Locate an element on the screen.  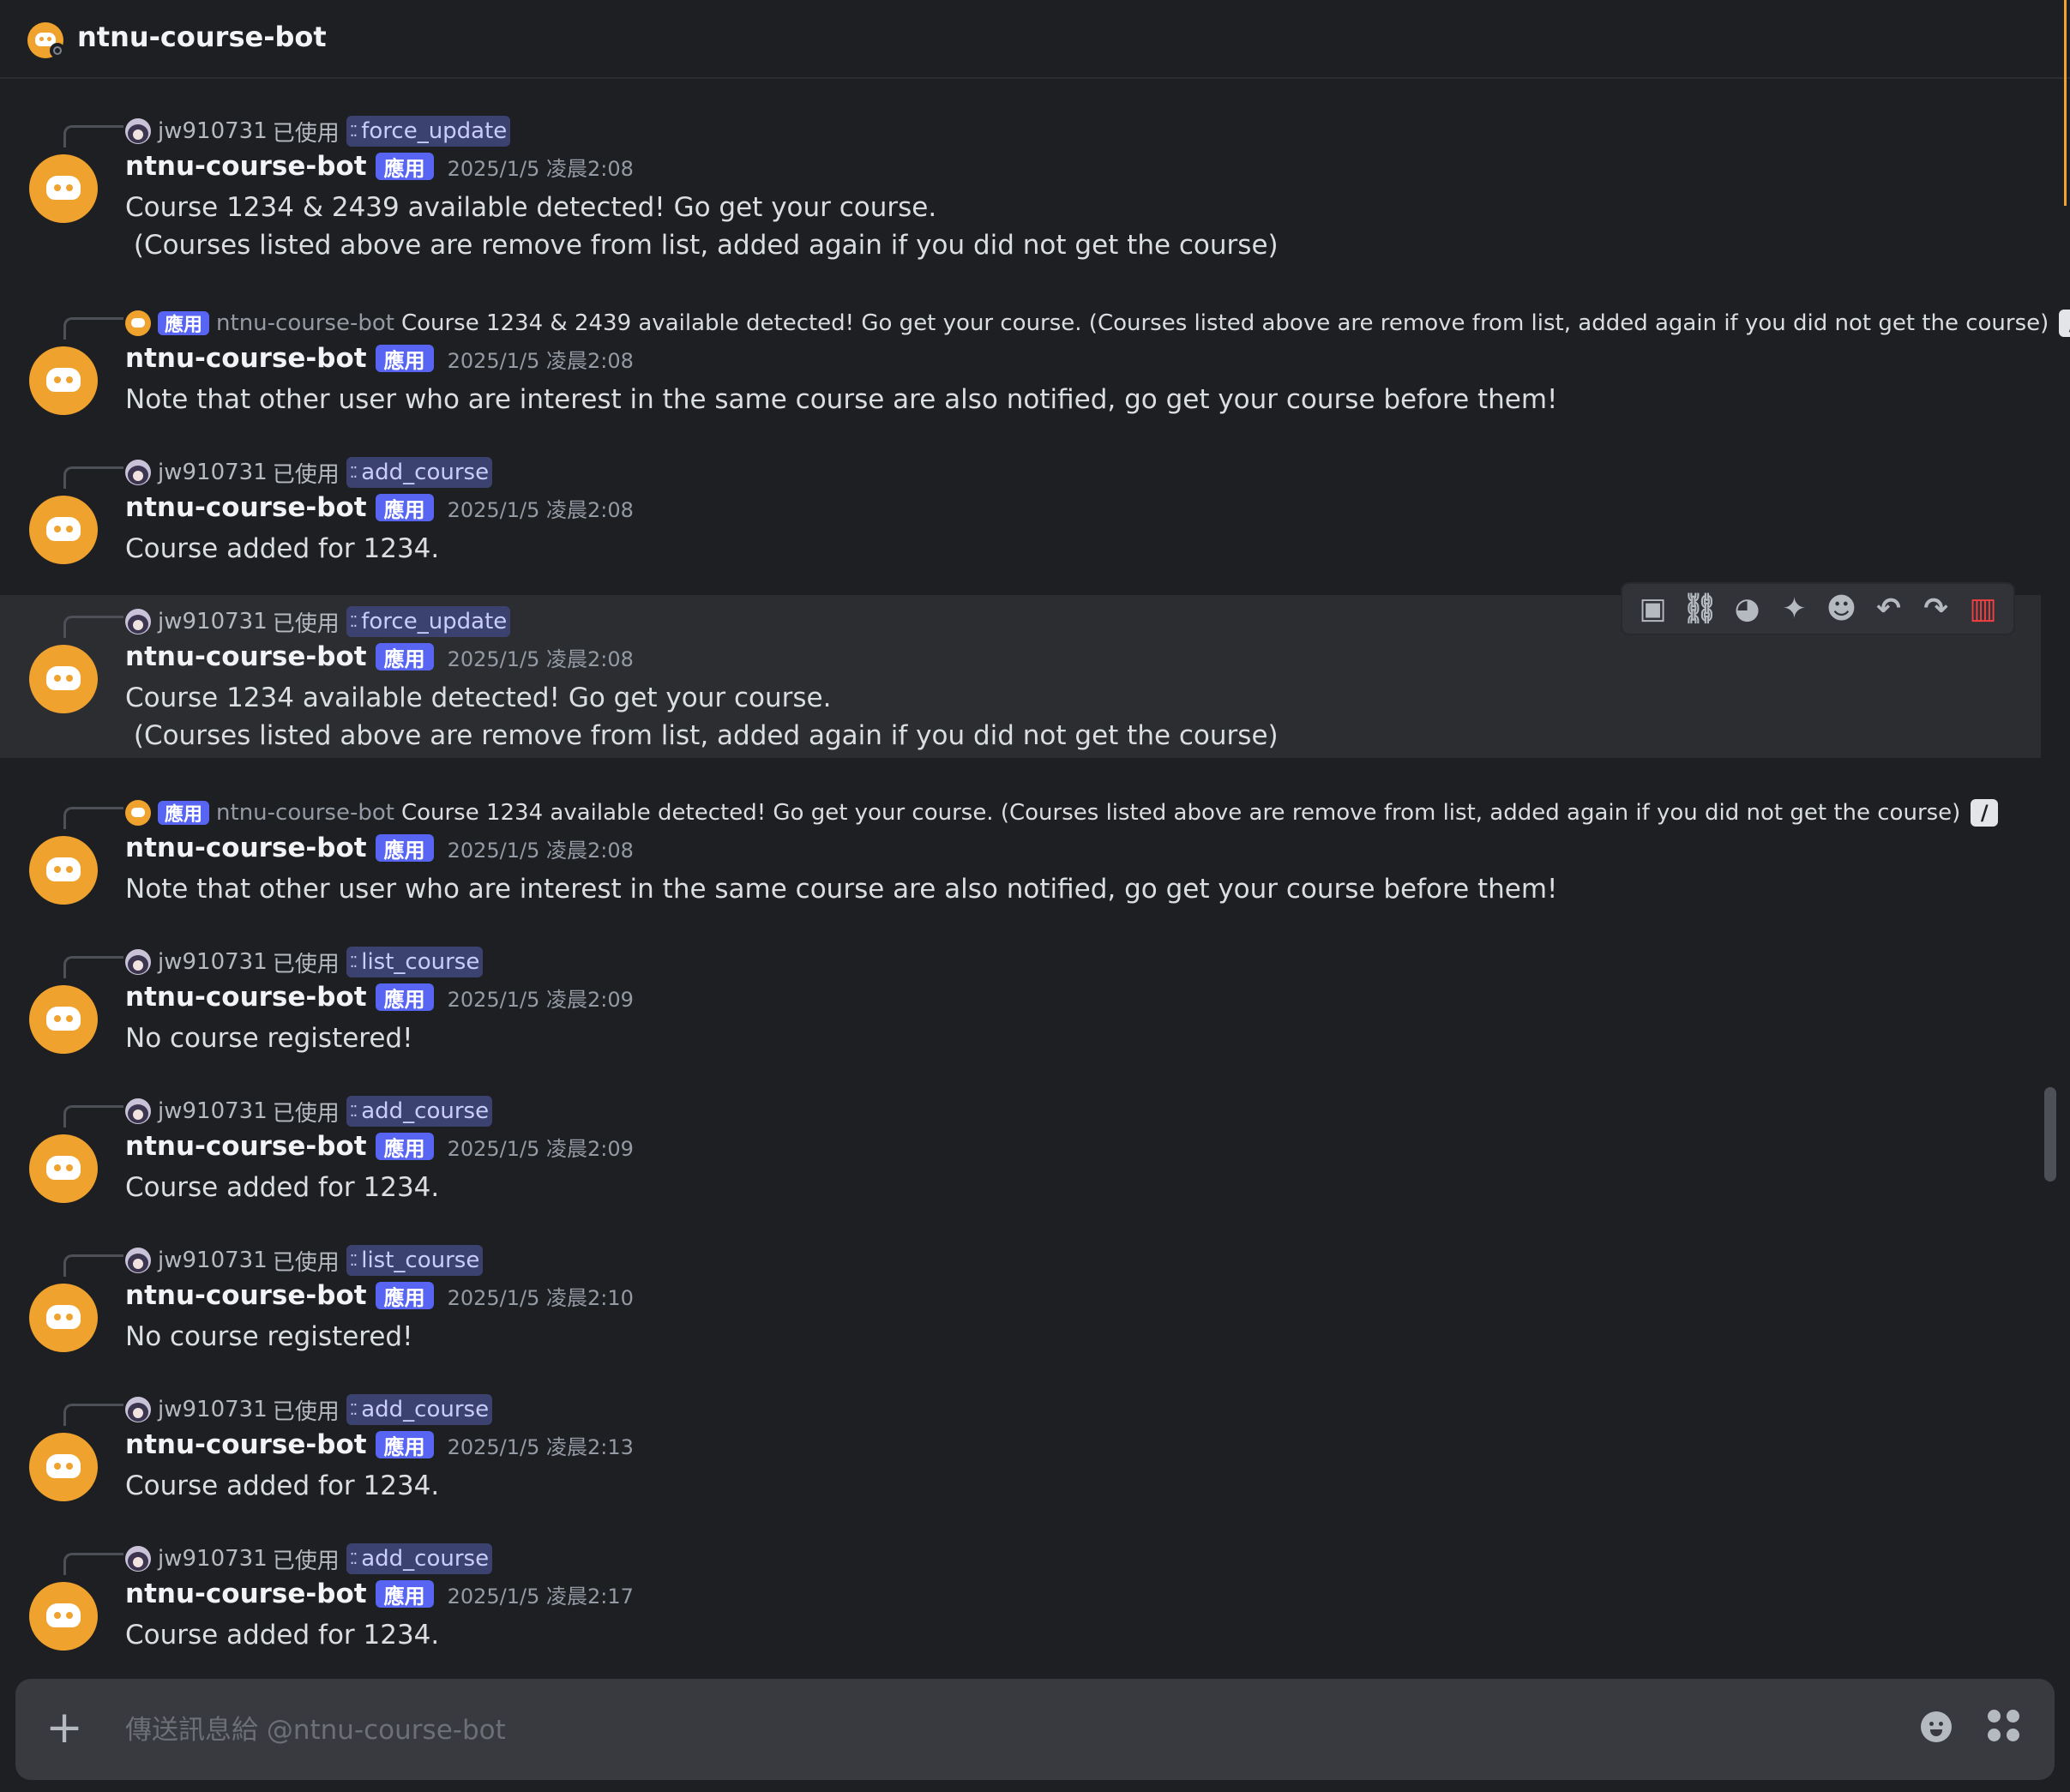
message-header: ntnu-course-bot 應用 2025/1/5 凌晨2:13 is located at coordinates (379, 1444).